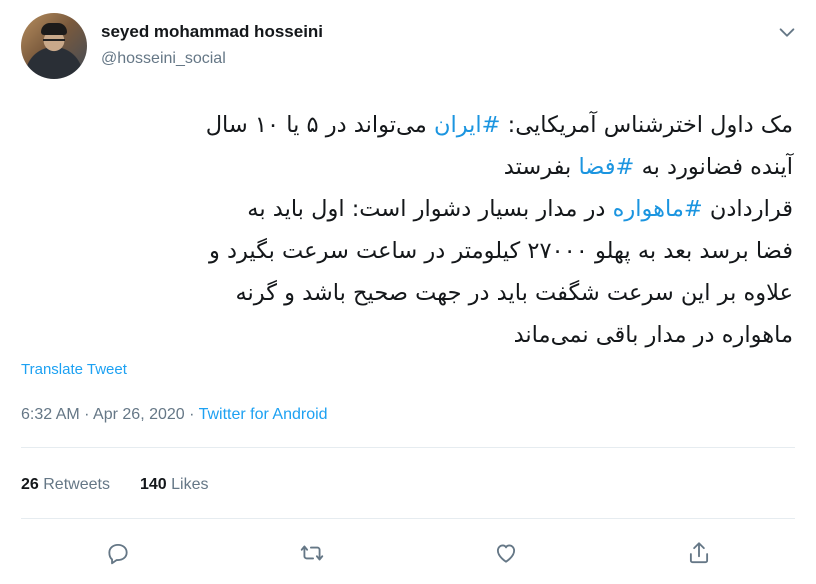 This screenshot has height=584, width=816. I want to click on tweet-source-link: Twitter for Android, so click(263, 414).